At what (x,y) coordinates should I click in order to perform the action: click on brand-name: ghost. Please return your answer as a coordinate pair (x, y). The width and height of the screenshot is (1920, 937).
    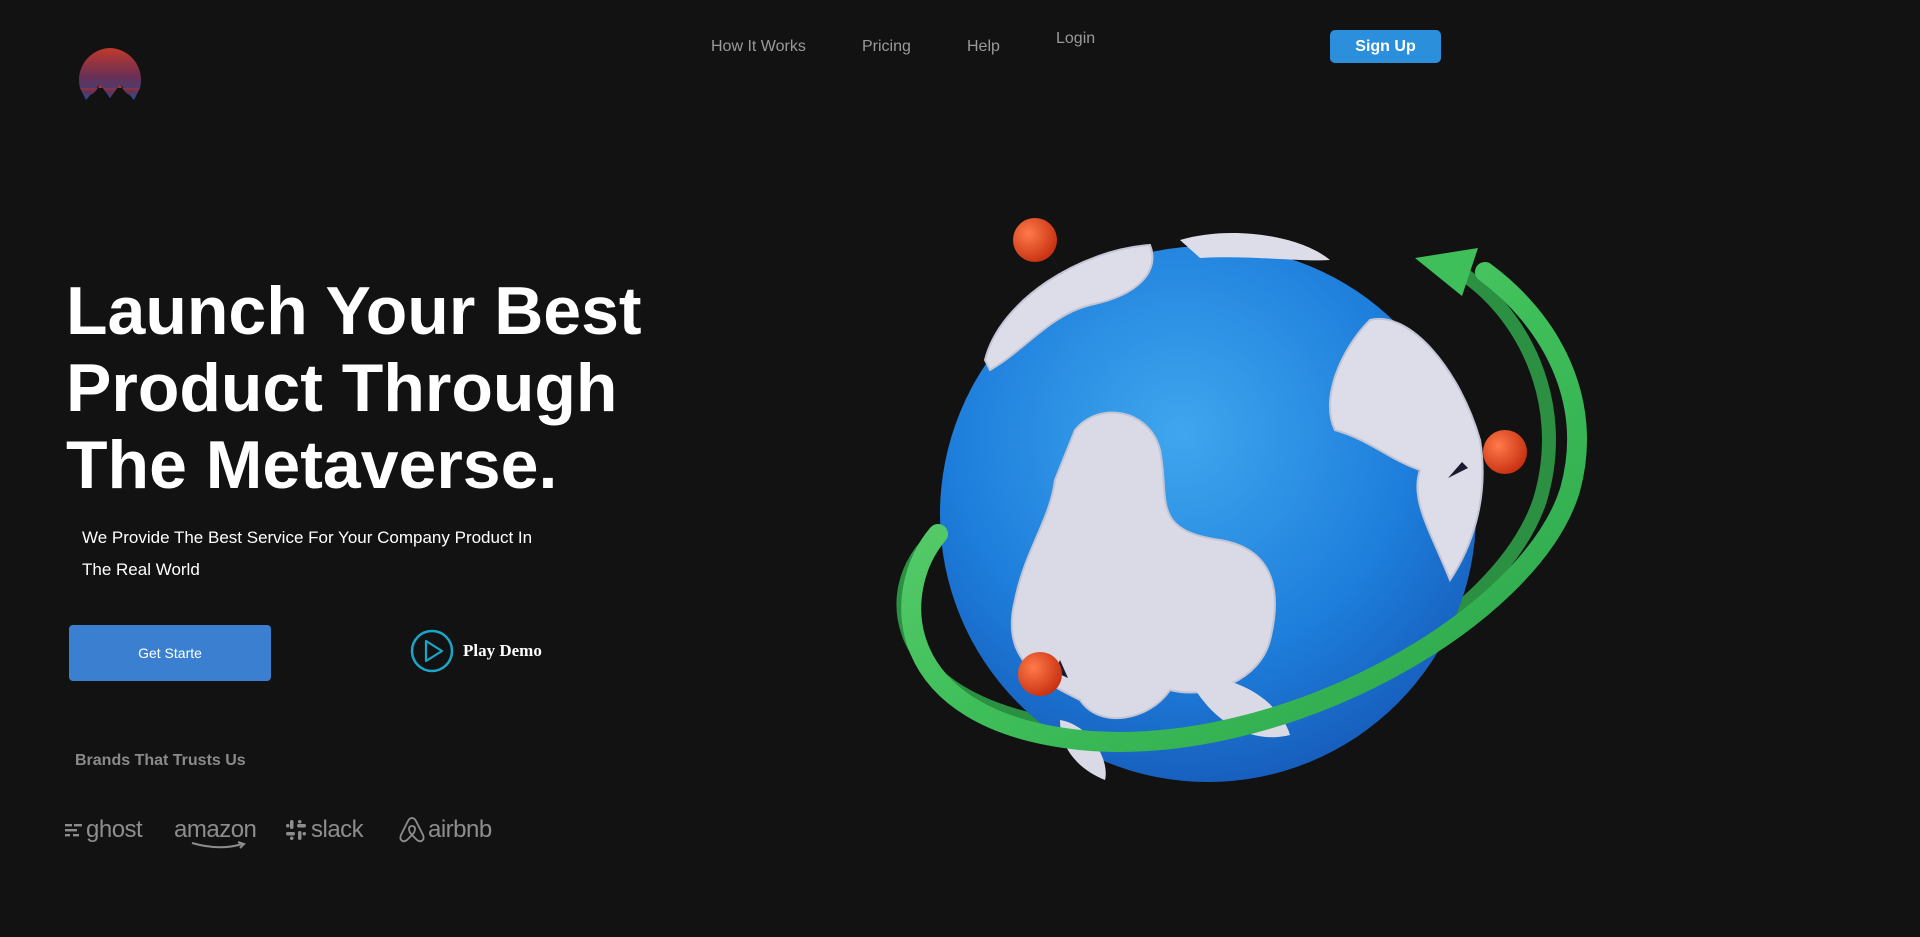
    Looking at the image, I should click on (114, 829).